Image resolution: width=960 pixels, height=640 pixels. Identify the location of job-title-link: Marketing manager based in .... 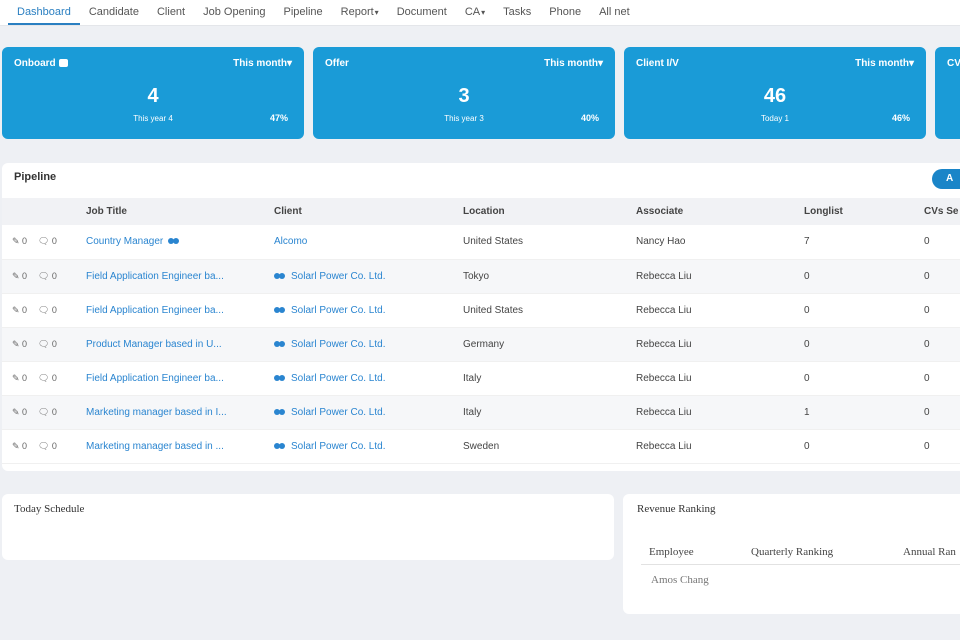
(155, 446).